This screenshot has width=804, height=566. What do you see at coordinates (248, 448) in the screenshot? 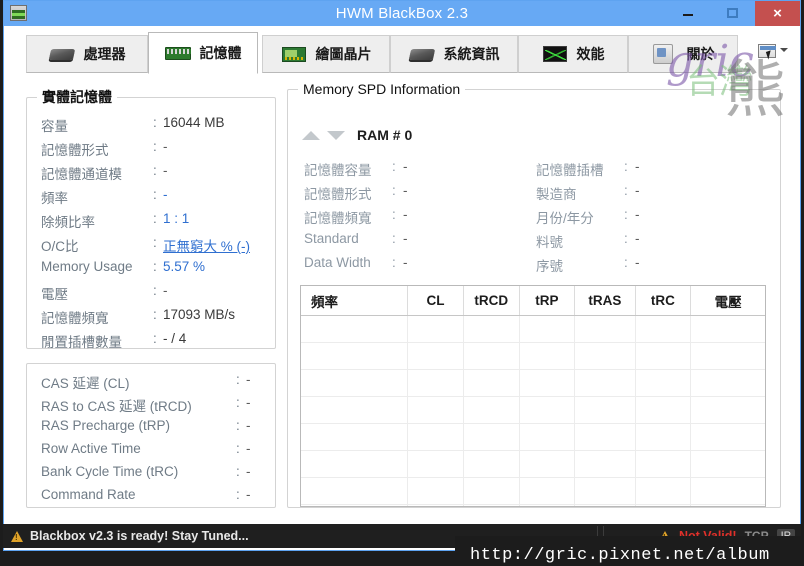
I see `row-row-active-time-value: -` at bounding box center [248, 448].